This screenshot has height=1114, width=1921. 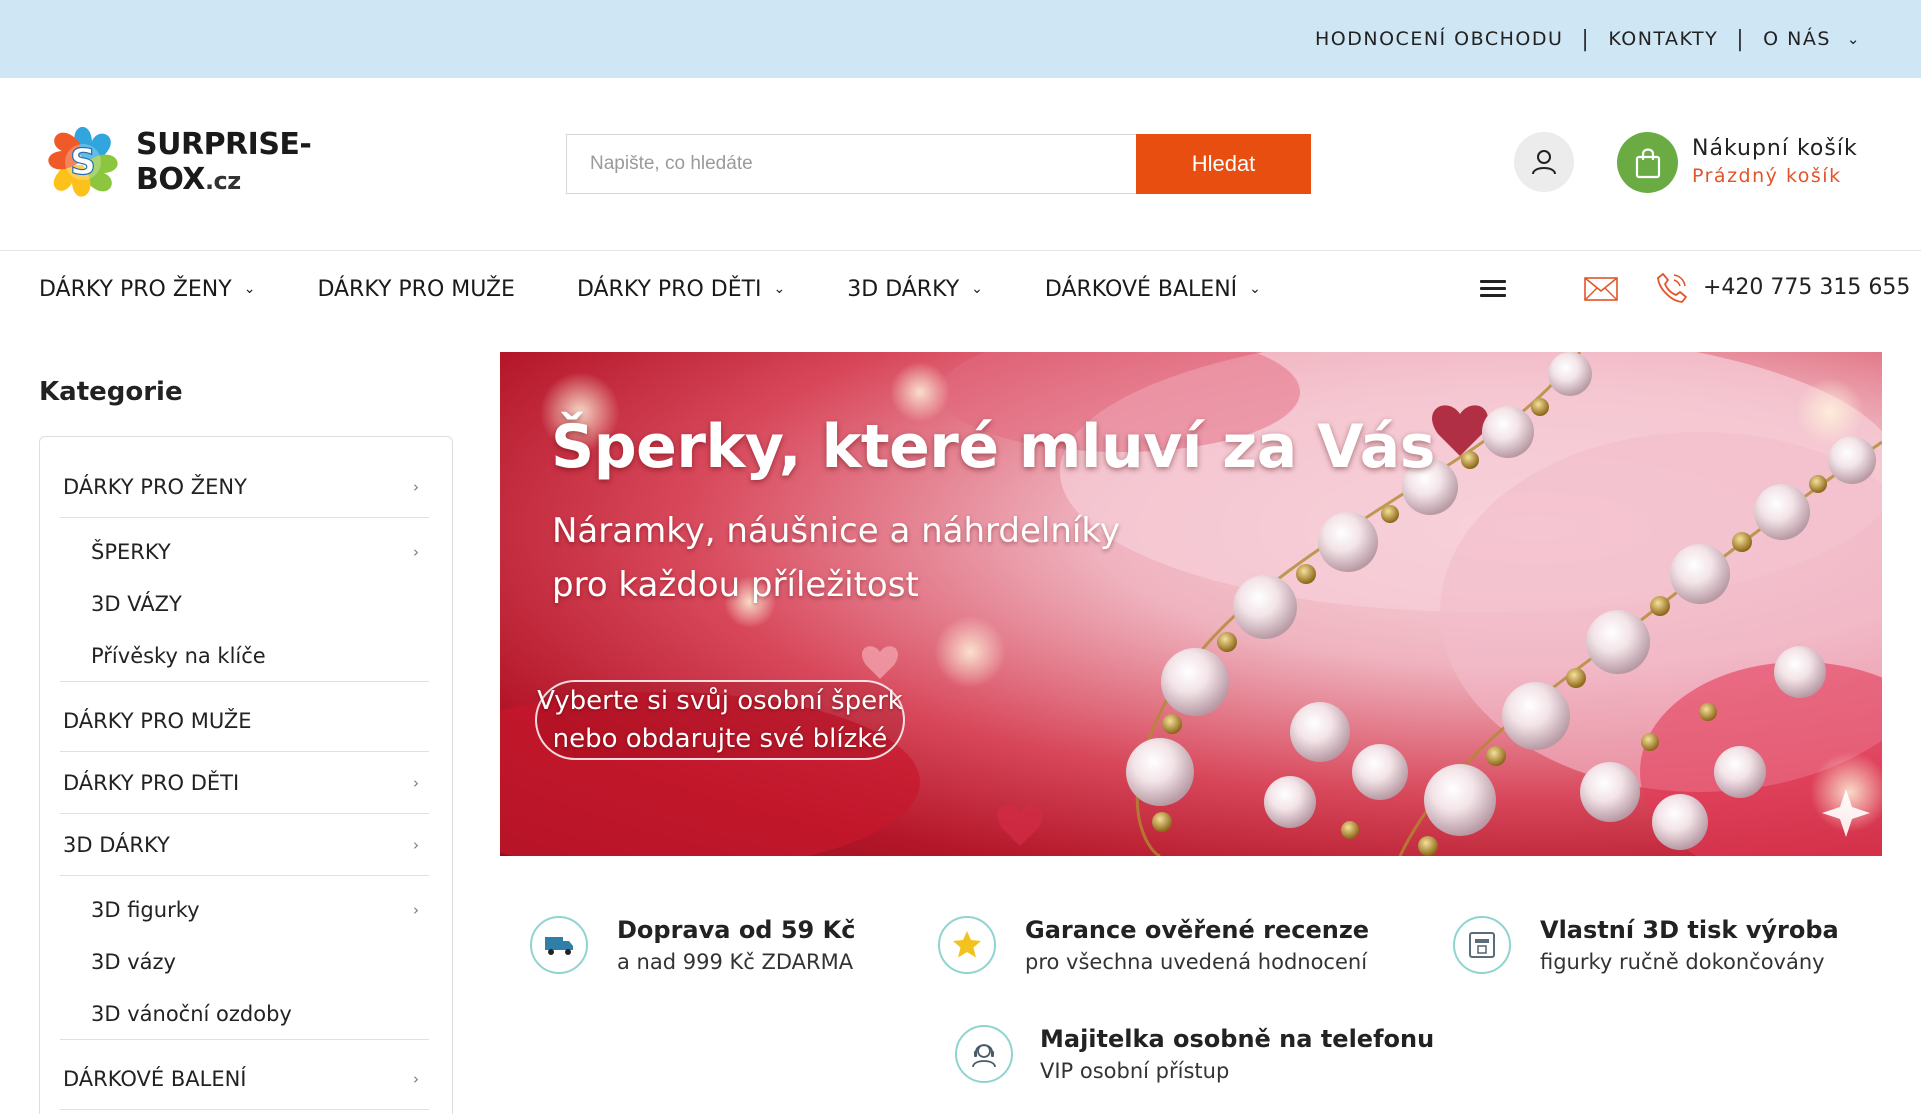 I want to click on nav-label: 3D DÁRKY, so click(x=903, y=289).